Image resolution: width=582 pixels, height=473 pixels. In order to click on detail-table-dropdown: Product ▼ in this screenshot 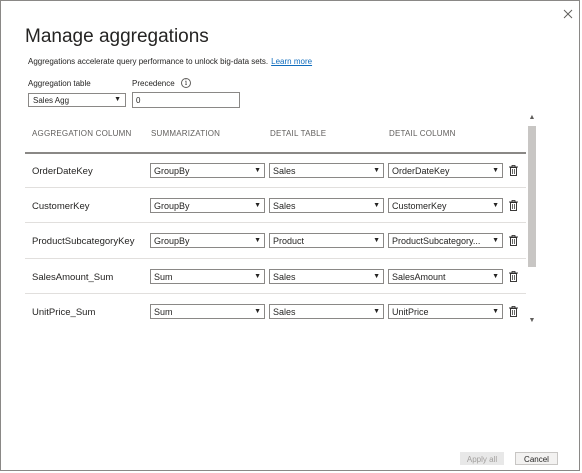, I will do `click(326, 240)`.